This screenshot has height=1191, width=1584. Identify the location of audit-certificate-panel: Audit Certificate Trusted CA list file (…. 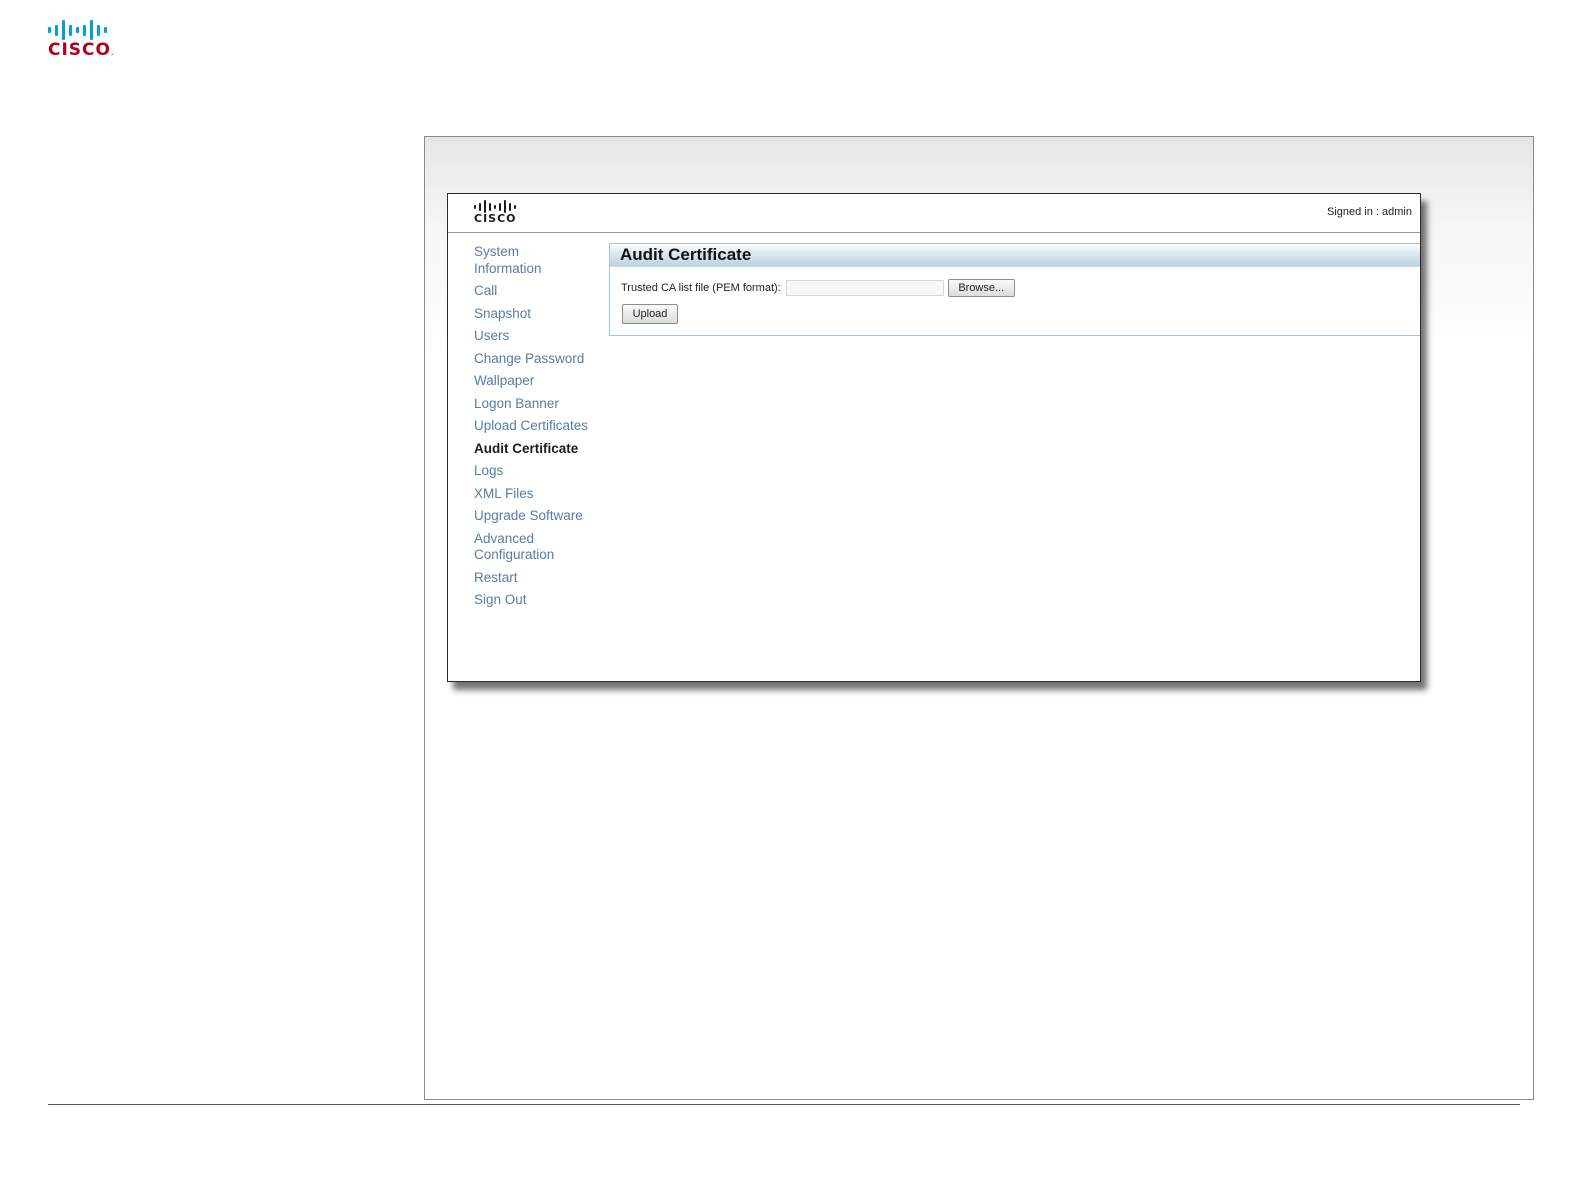
(1014, 289).